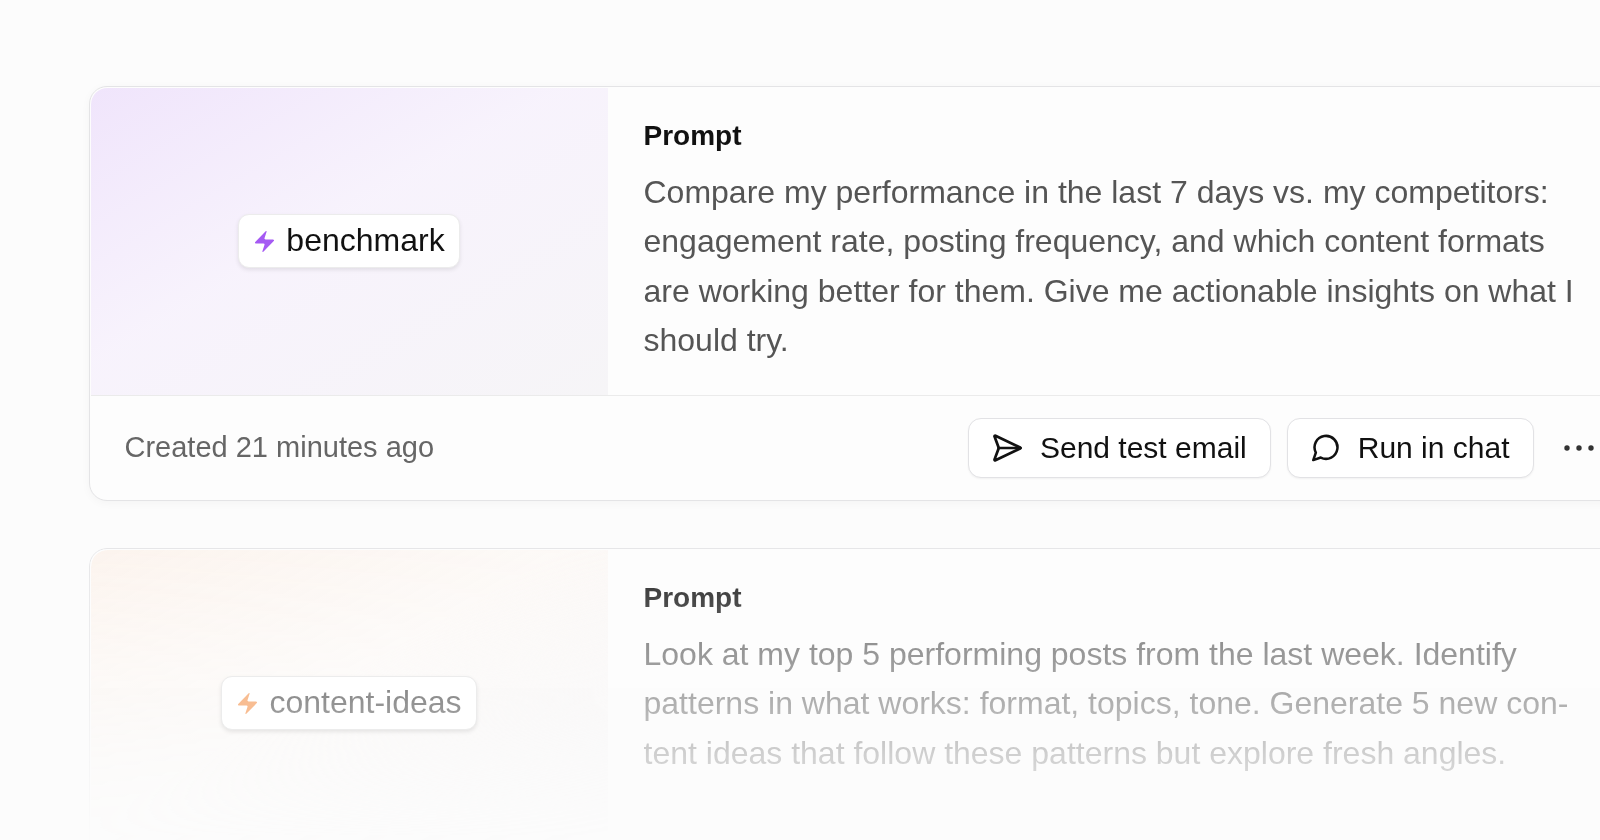 The height and width of the screenshot is (840, 1600). I want to click on tag-label: benchmark, so click(365, 239).